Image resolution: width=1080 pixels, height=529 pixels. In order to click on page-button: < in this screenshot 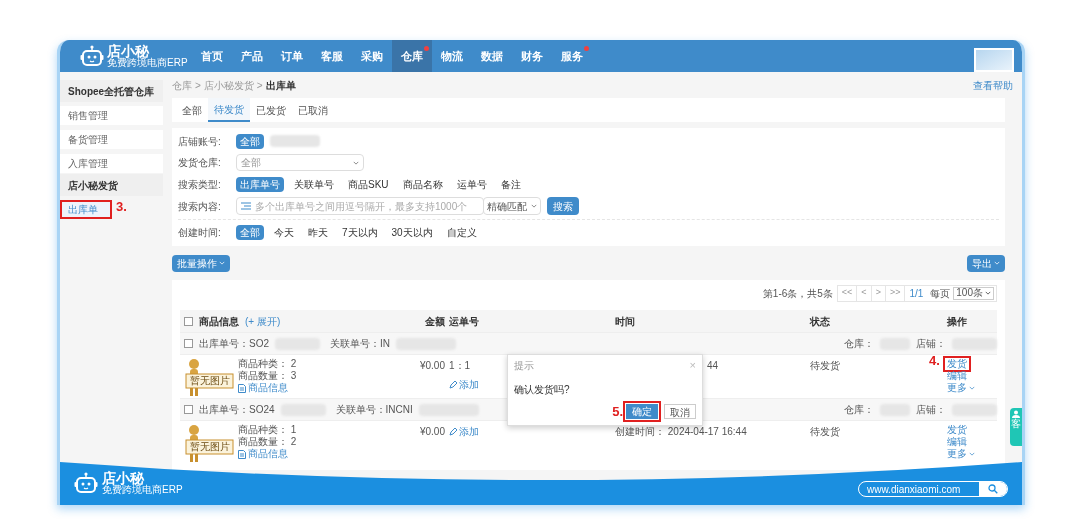, I will do `click(864, 293)`.